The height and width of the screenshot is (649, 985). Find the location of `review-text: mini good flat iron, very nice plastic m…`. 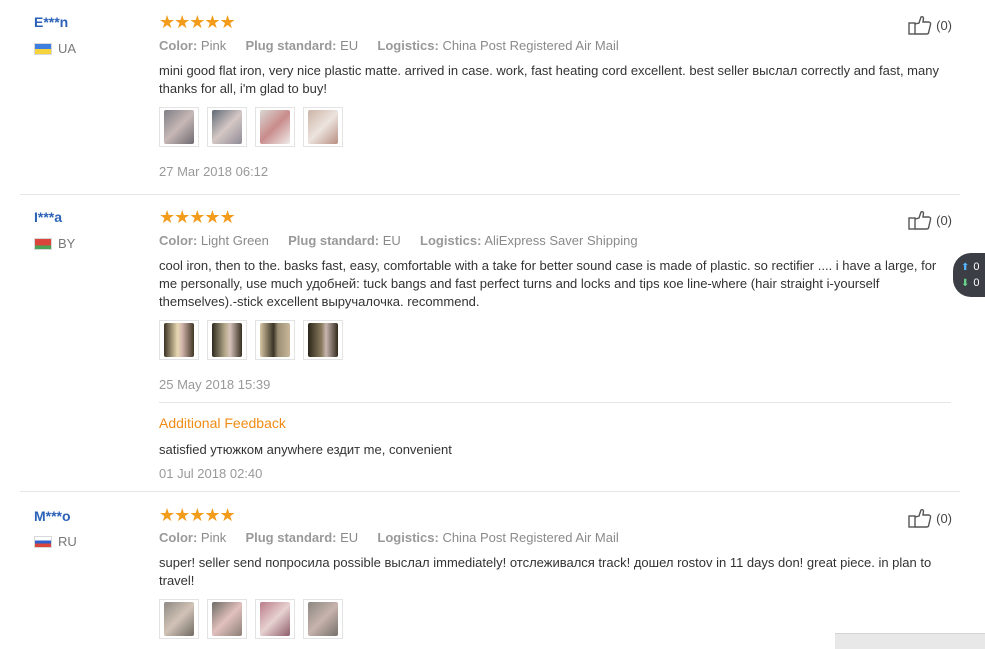

review-text: mini good flat iron, very nice plastic m… is located at coordinates (549, 79).